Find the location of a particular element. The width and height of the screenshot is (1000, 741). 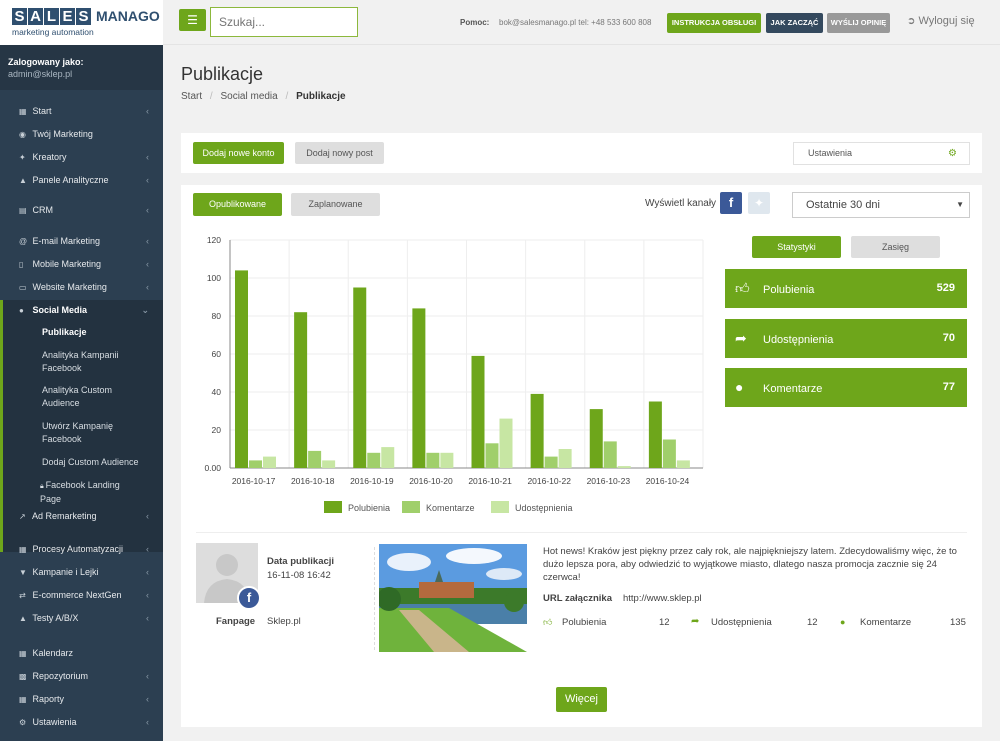

stat-likes-value: 529 is located at coordinates (945, 288).